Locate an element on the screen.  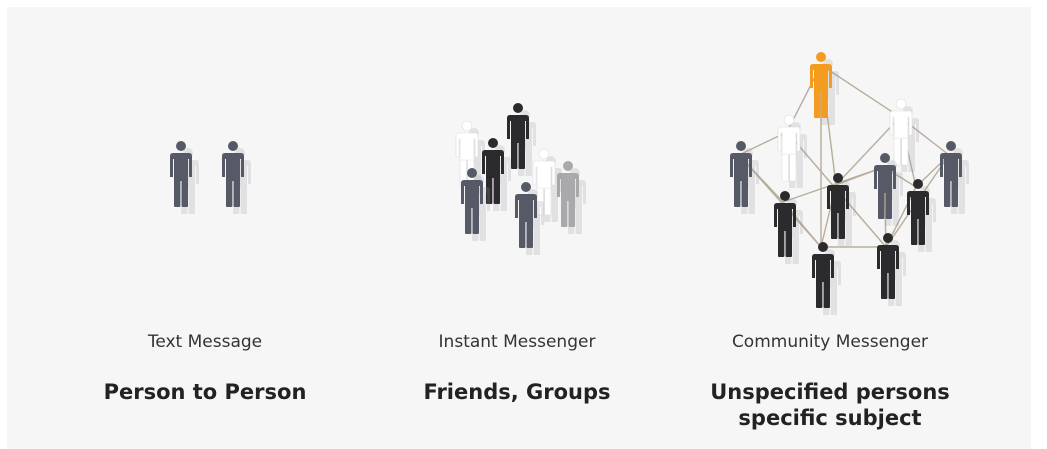
headline-line: Friends, Groups is located at coordinates (517, 392).